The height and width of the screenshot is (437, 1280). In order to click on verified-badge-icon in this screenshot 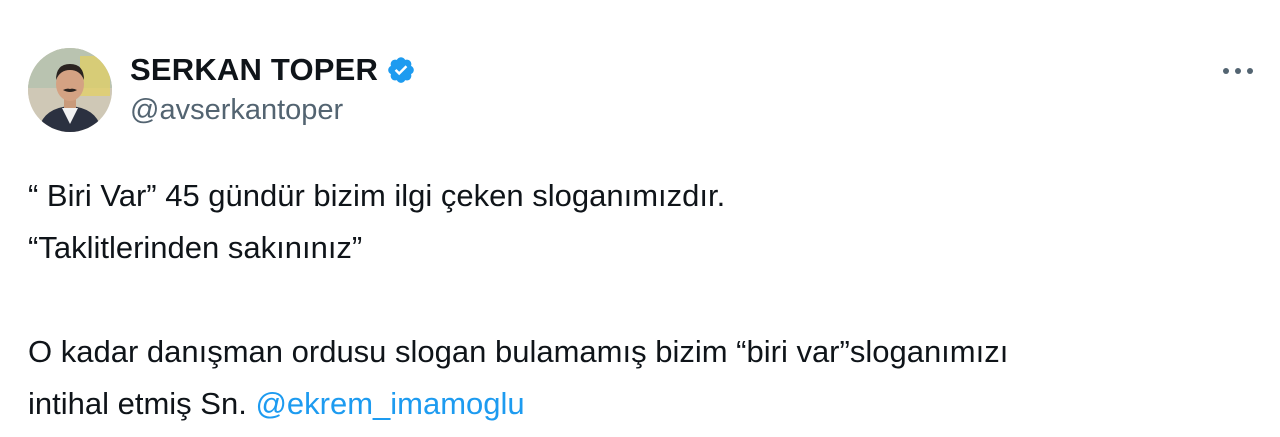, I will do `click(401, 70)`.